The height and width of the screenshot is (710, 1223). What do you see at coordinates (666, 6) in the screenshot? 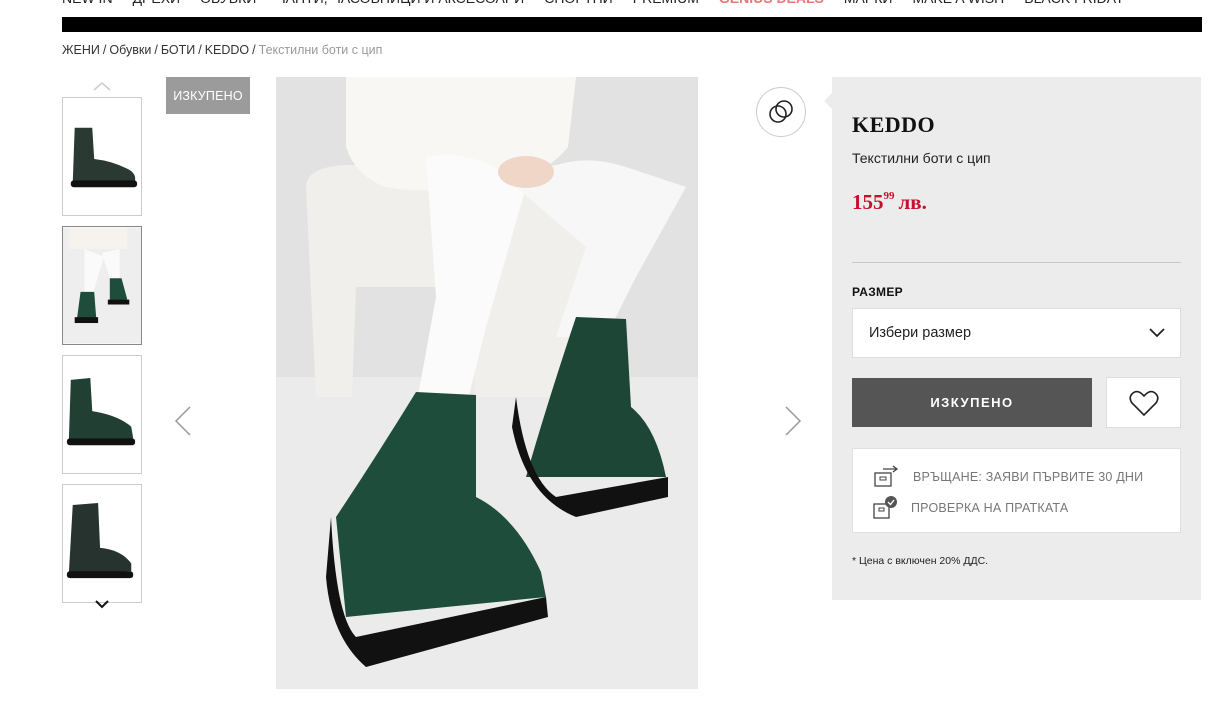
I see `nav-item-premium: PREMIUM` at bounding box center [666, 6].